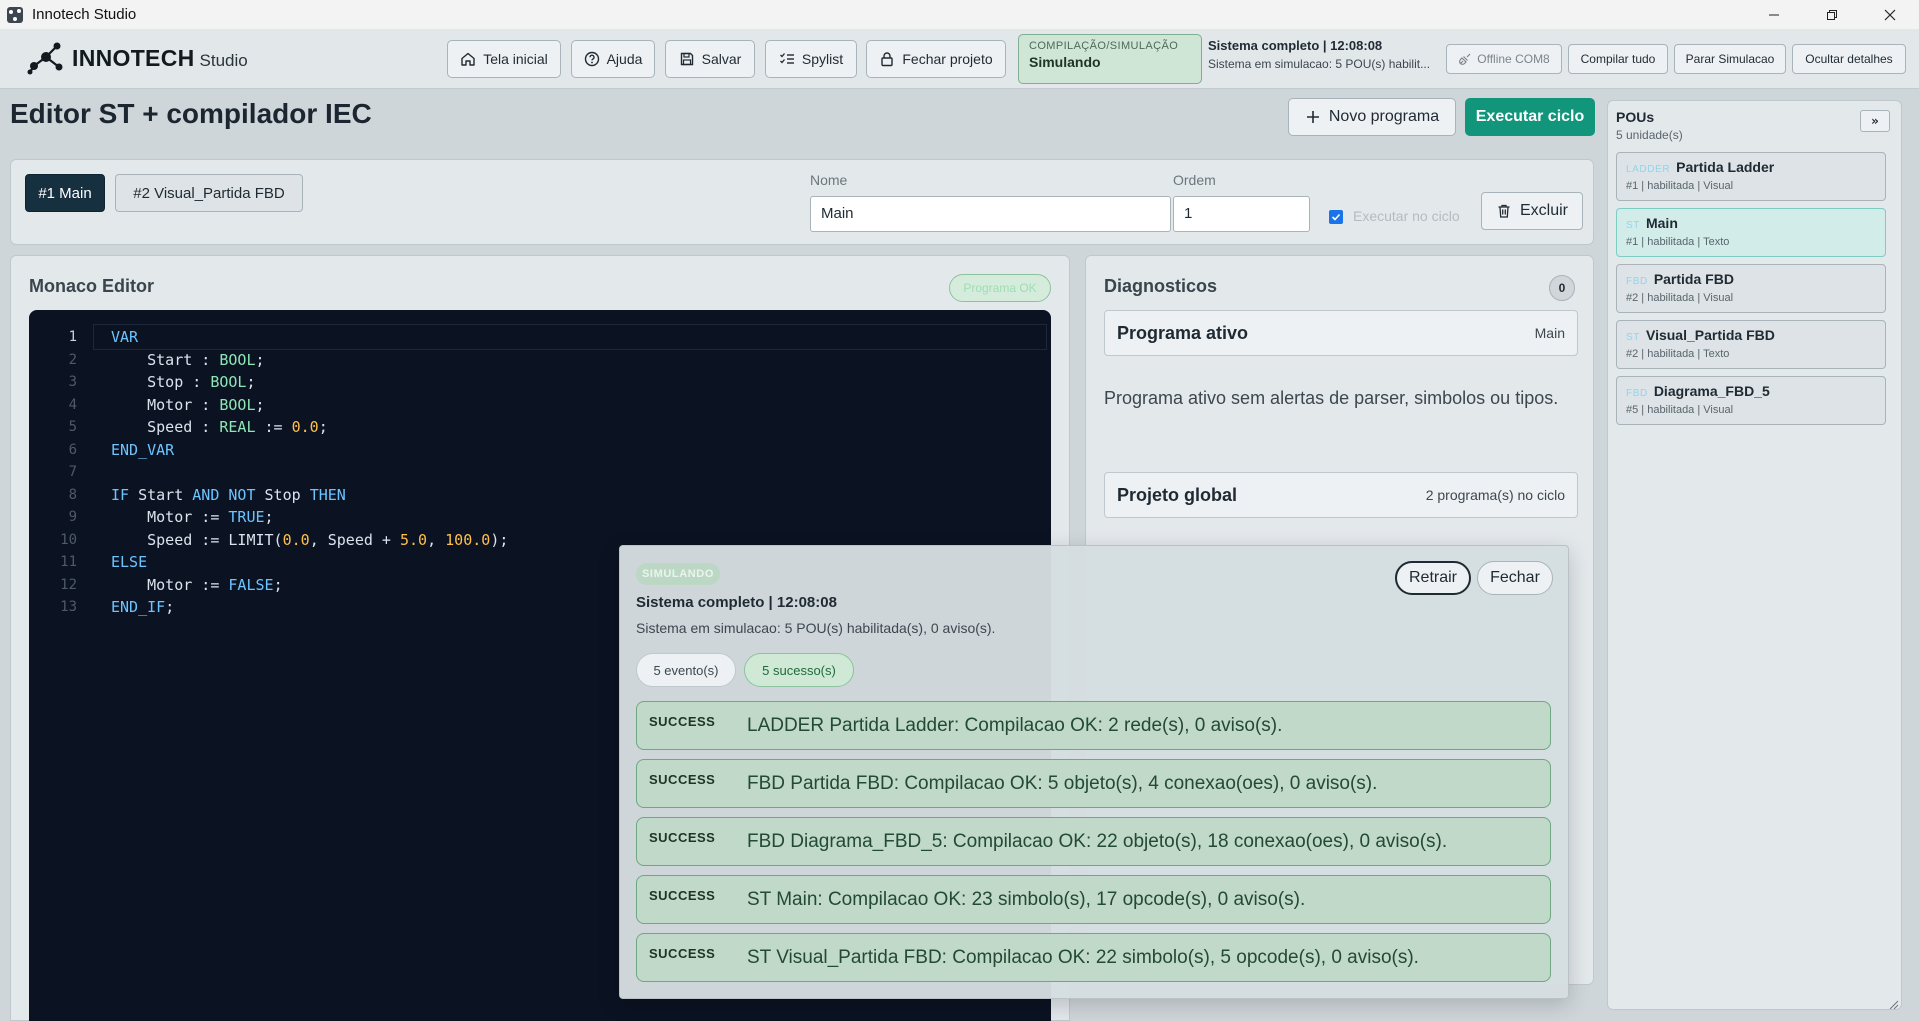  I want to click on resize-grip-icon, so click(1893, 1004).